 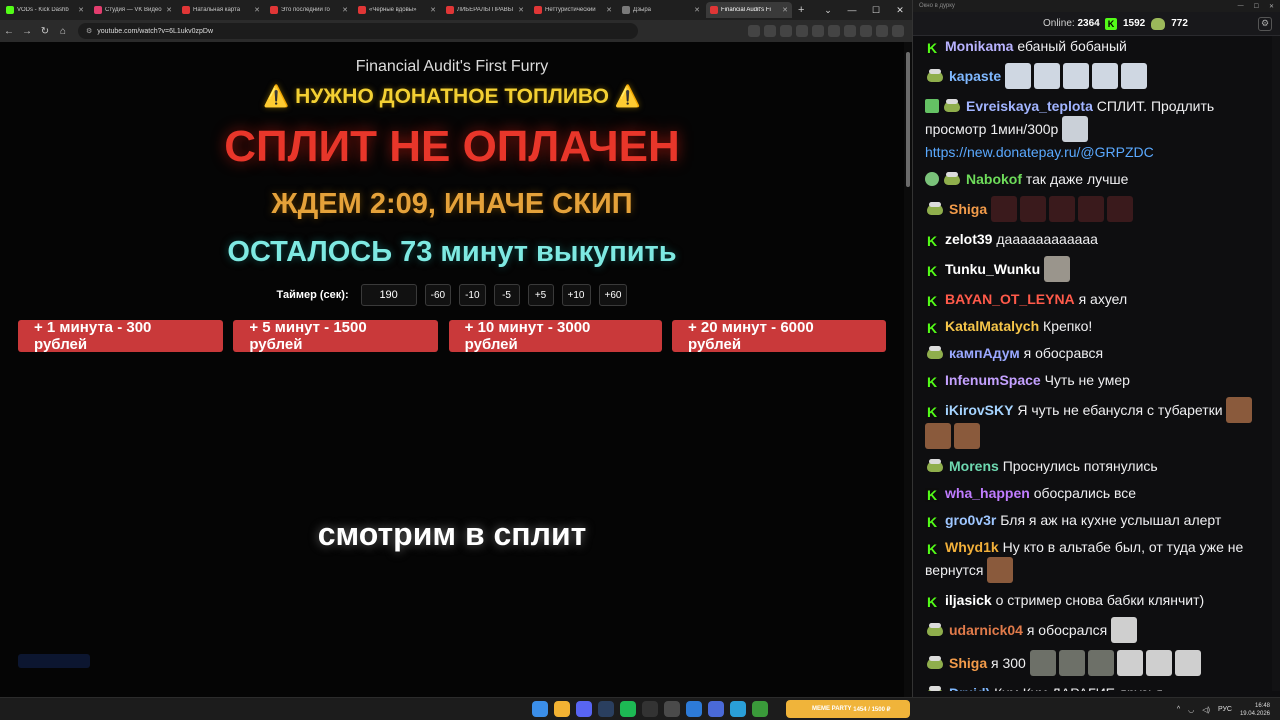 I want to click on timer-plus-10-button: +10, so click(x=576, y=295).